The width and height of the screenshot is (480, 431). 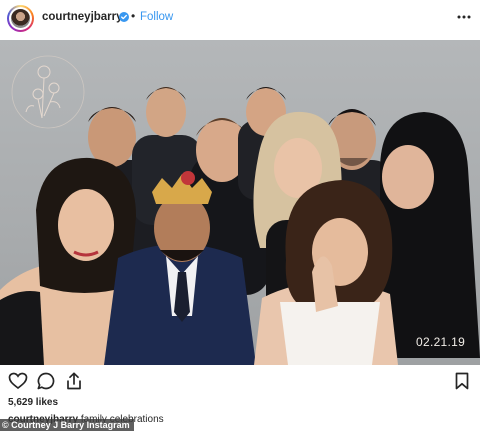 What do you see at coordinates (46, 381) in the screenshot?
I see `comment-icon` at bounding box center [46, 381].